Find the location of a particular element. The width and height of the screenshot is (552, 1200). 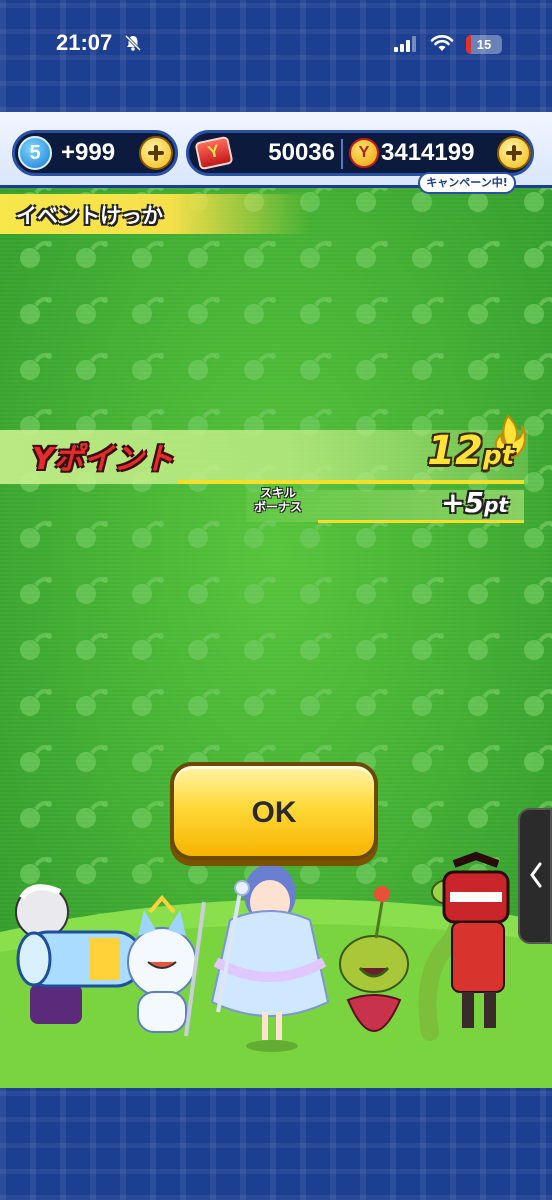

stamina-level-badge: 5 is located at coordinates (35, 153).